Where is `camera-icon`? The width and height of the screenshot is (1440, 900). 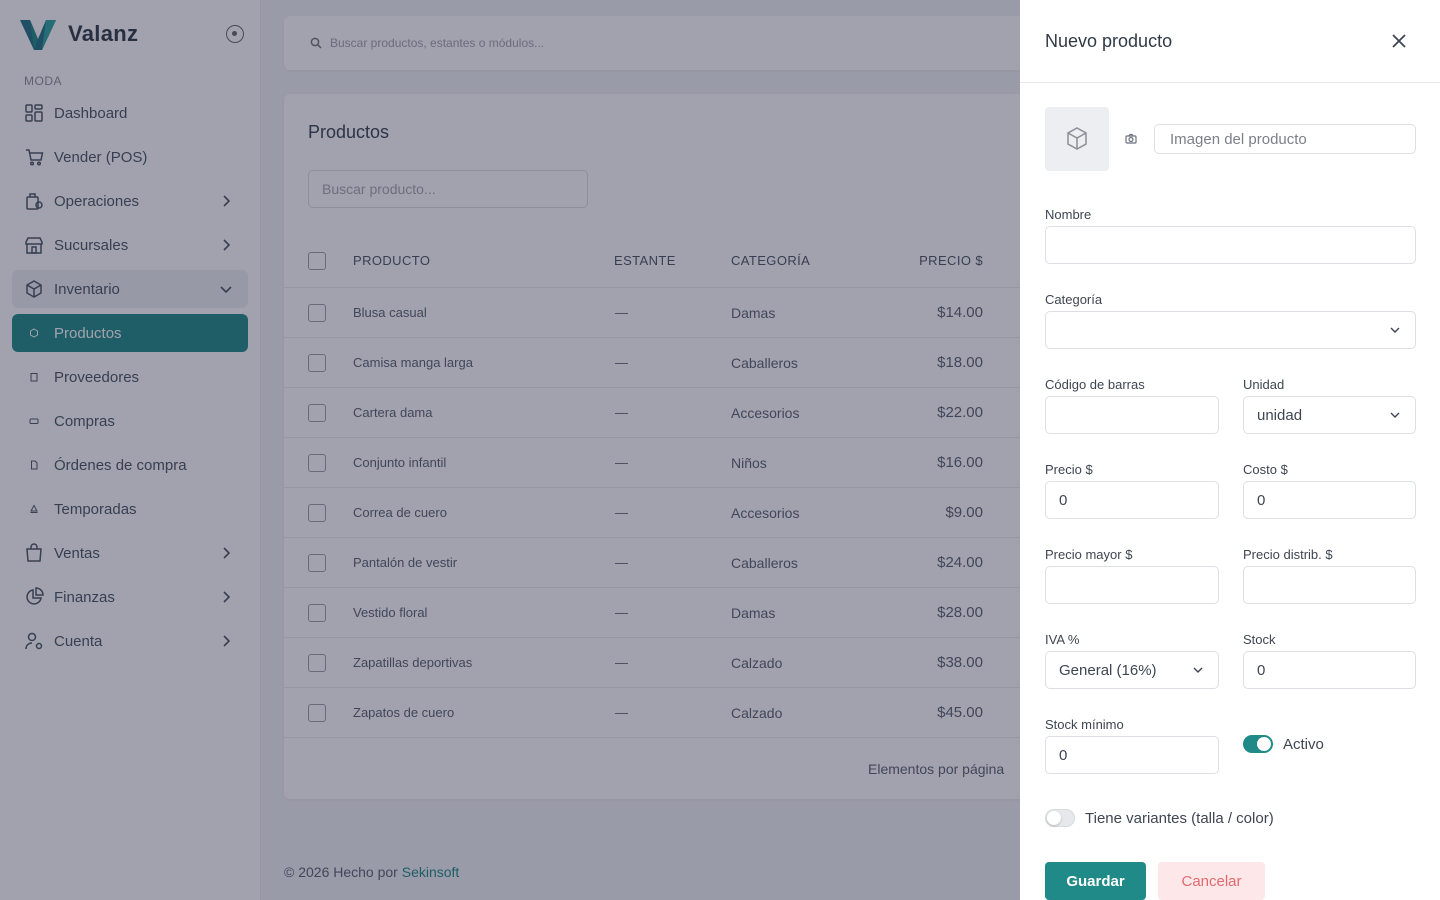
camera-icon is located at coordinates (1131, 139).